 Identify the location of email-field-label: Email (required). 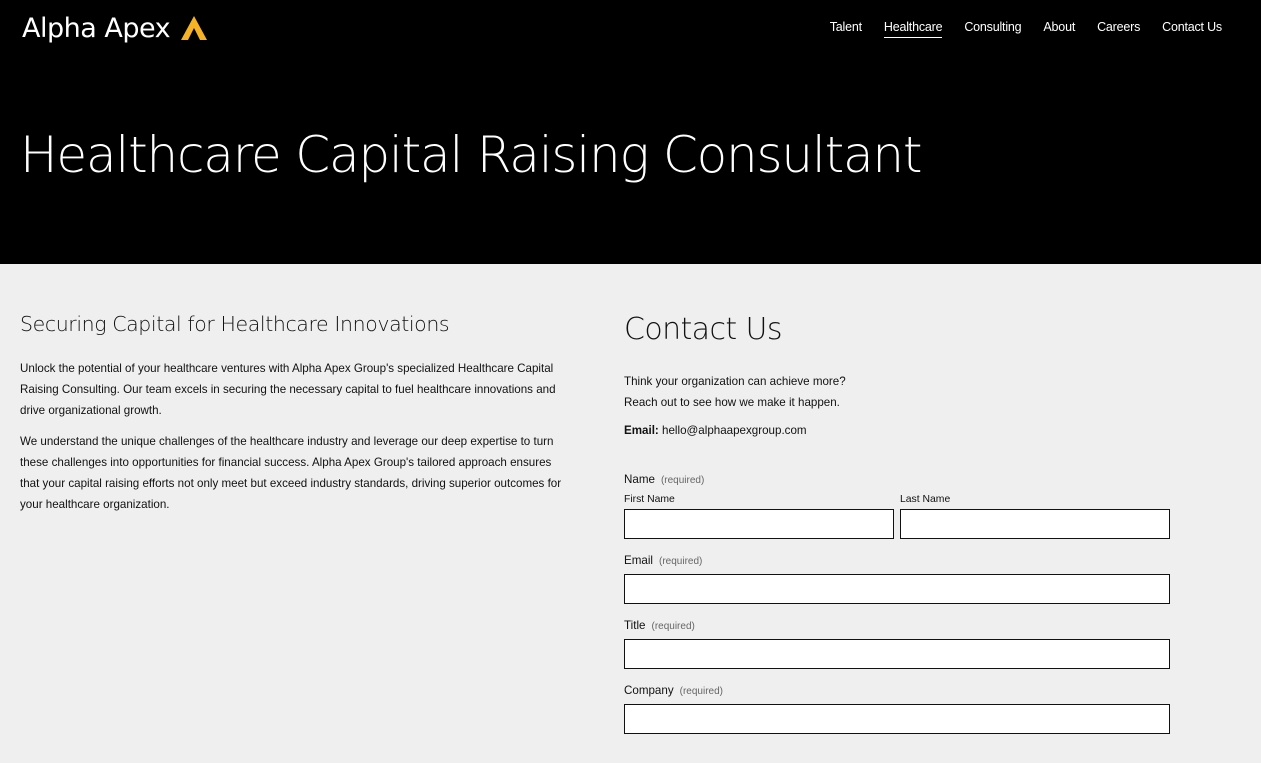
(897, 560).